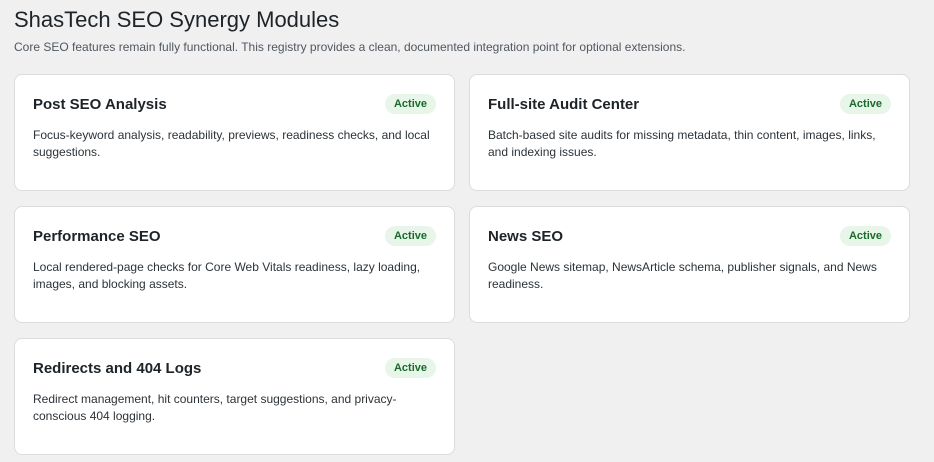  What do you see at coordinates (100, 104) in the screenshot?
I see `module-title: Post SEO Analysis` at bounding box center [100, 104].